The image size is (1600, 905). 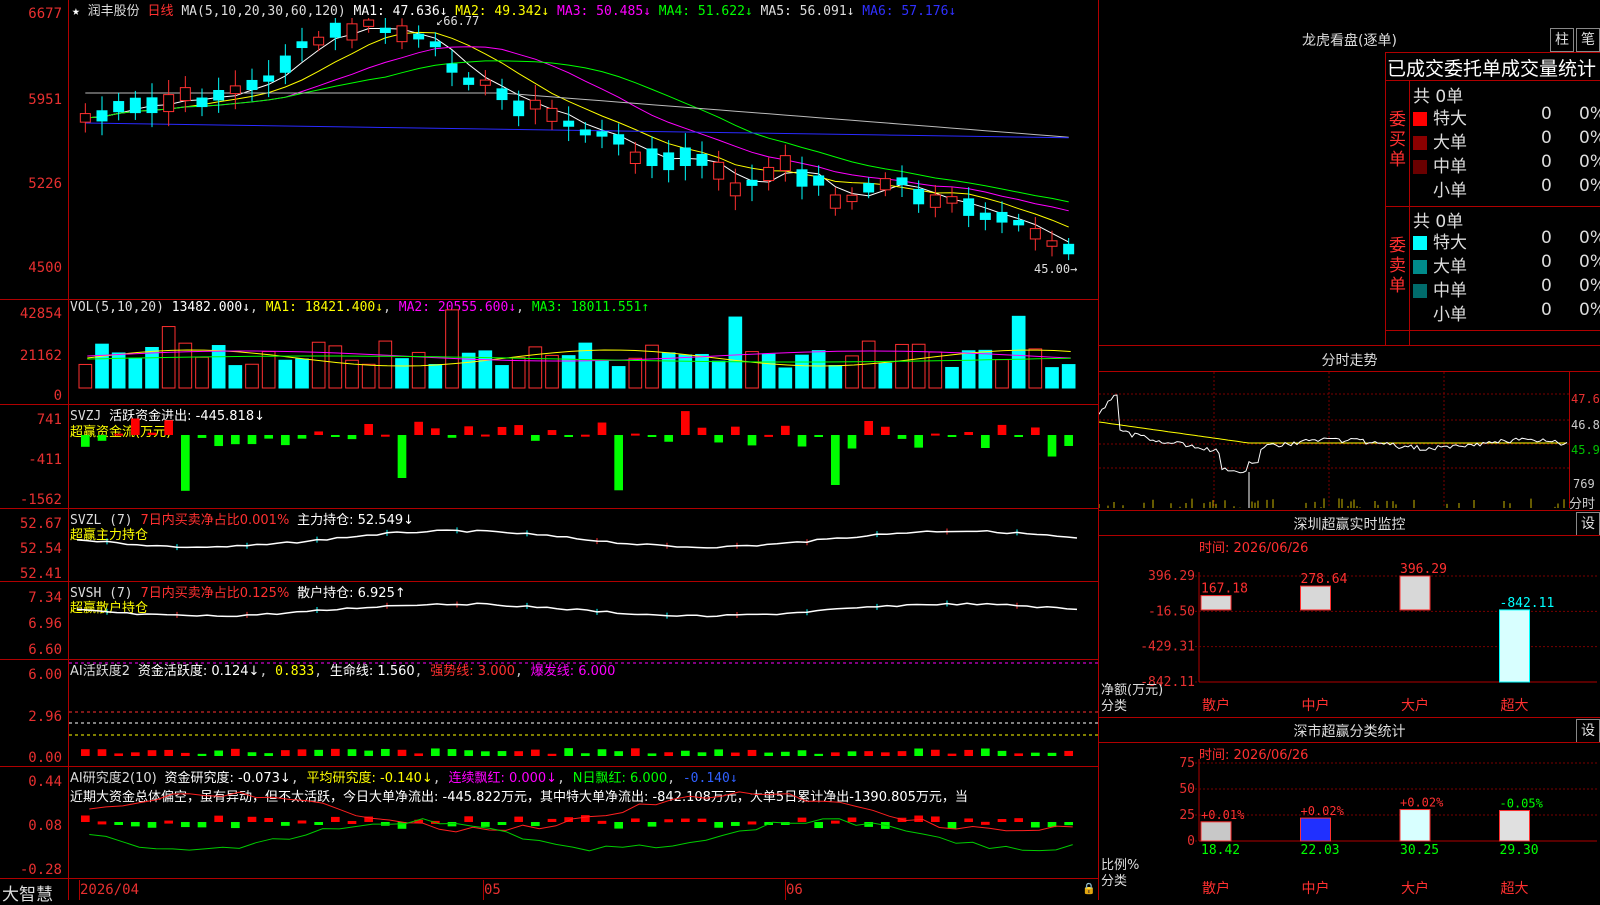 What do you see at coordinates (40, 870) in the screenshot?
I see `ai2-axis-label: -0.28` at bounding box center [40, 870].